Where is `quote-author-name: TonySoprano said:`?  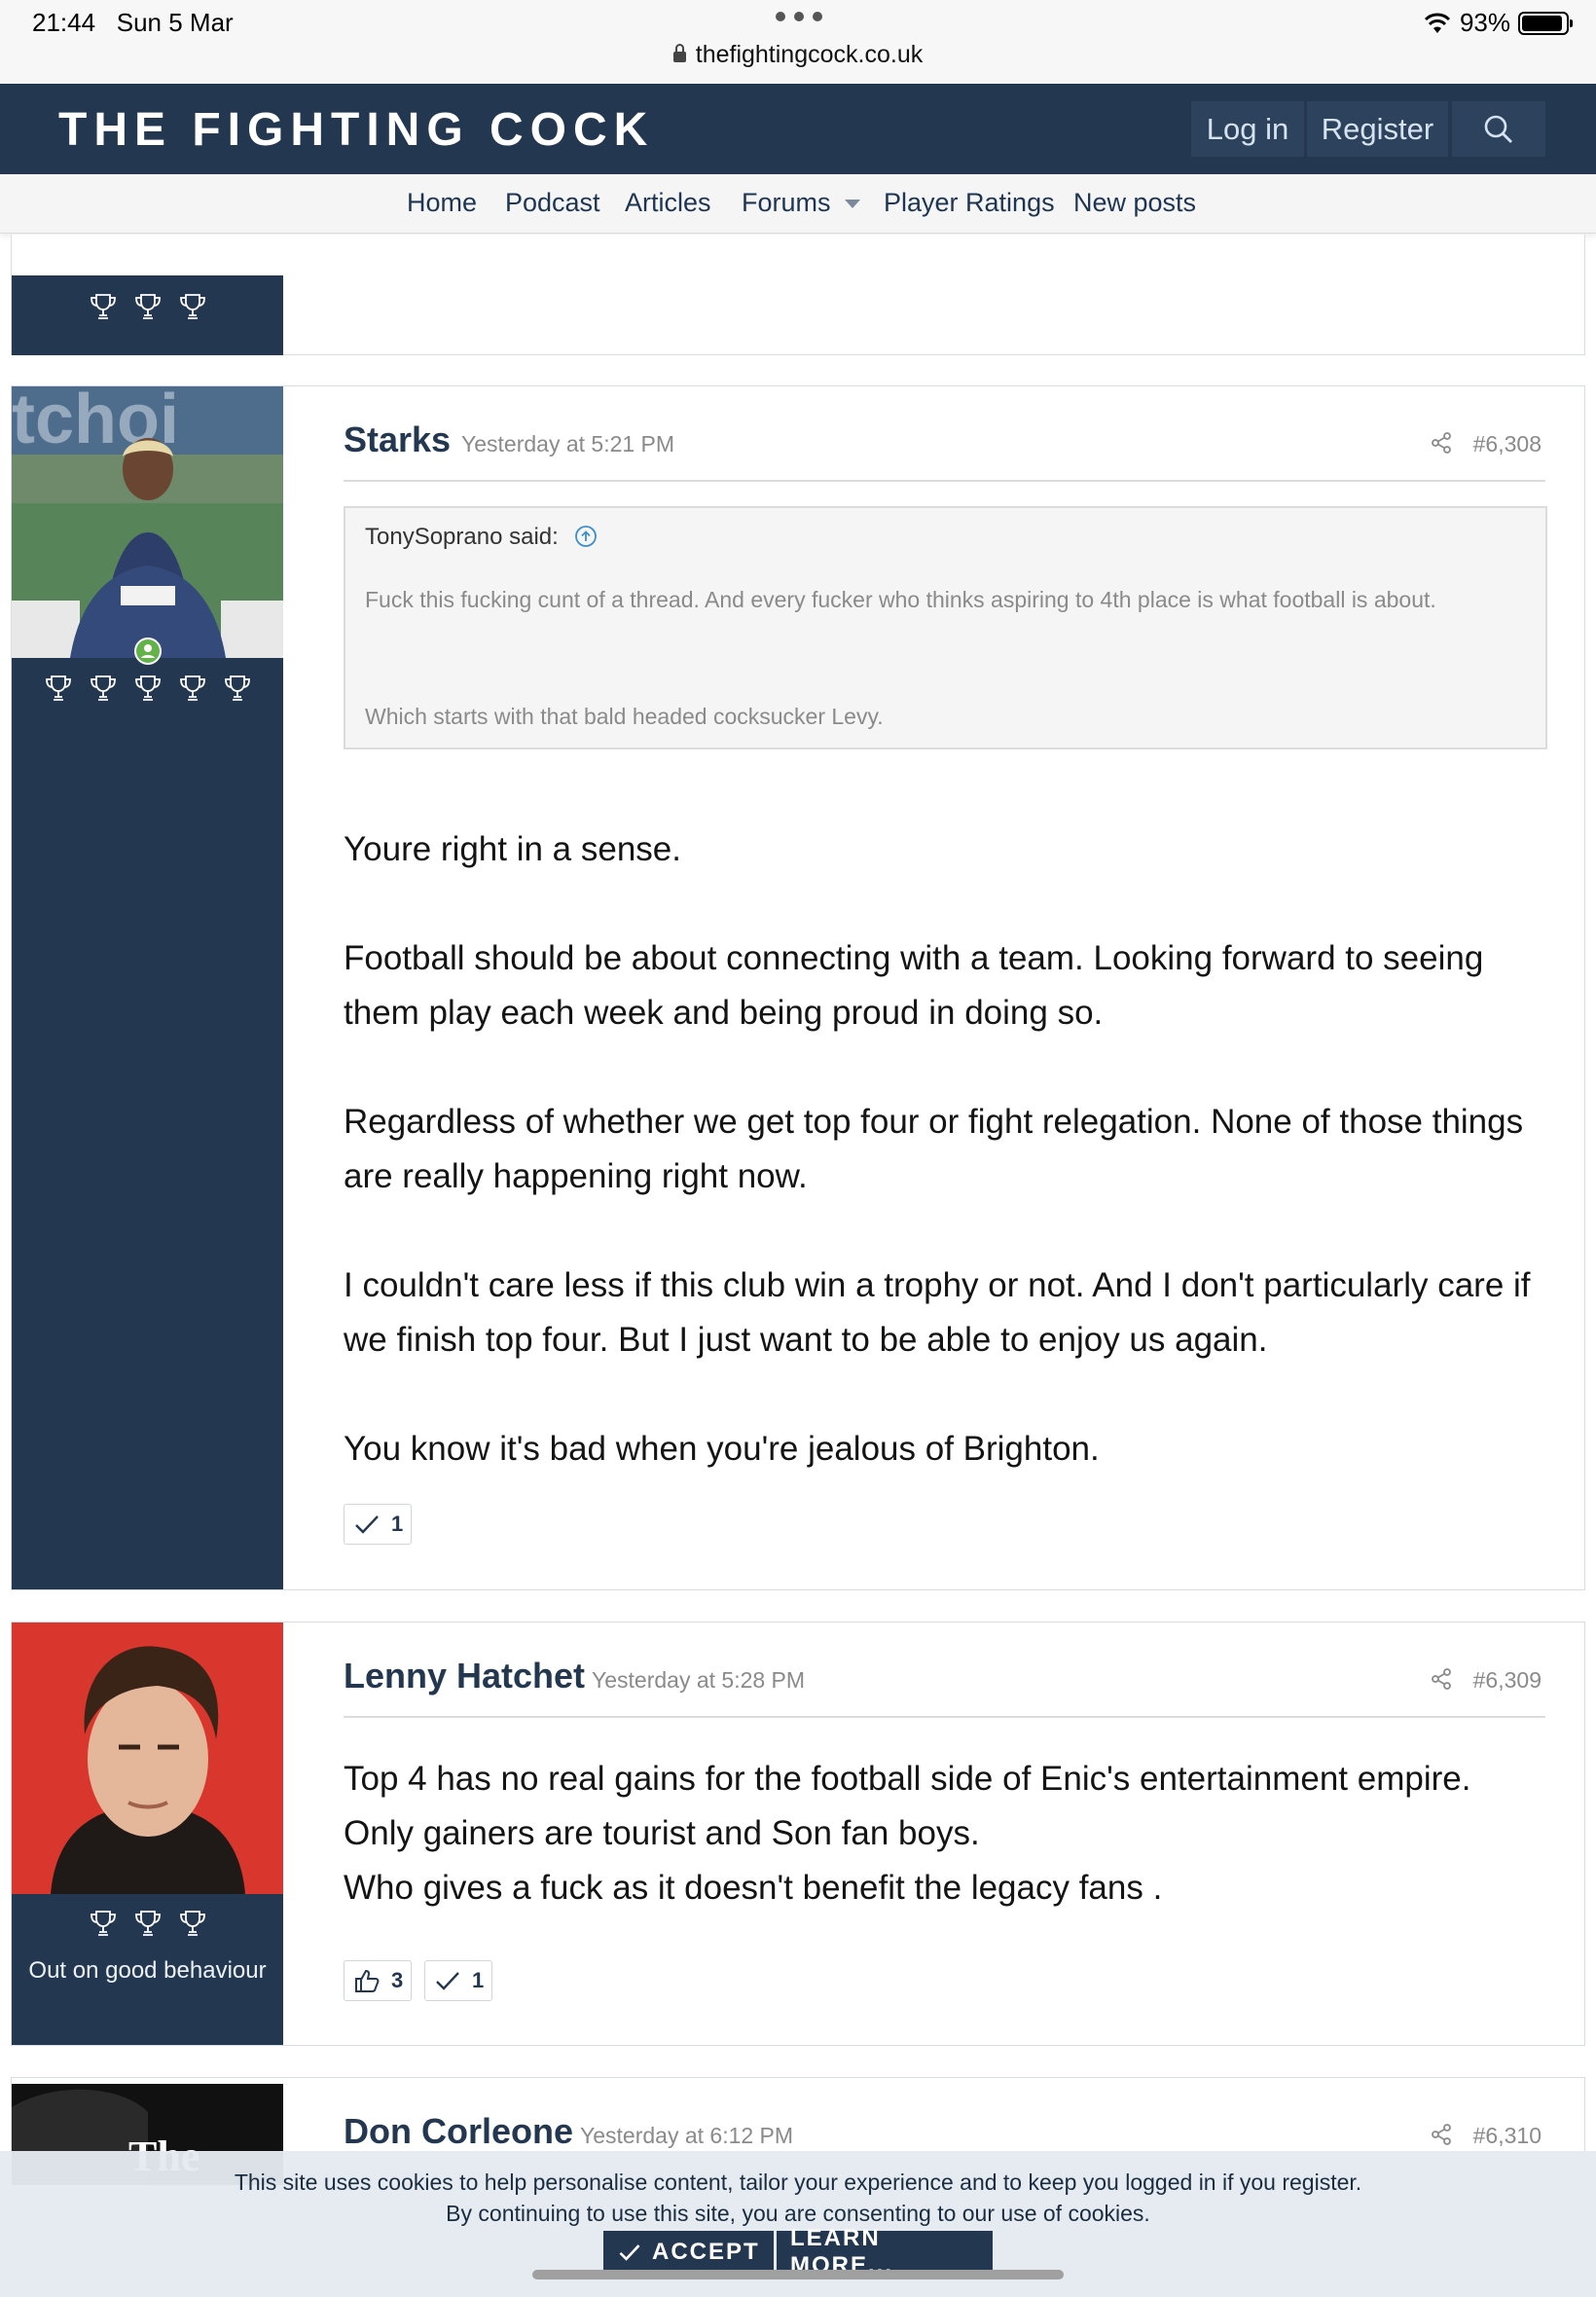 quote-author-name: TonySoprano said: is located at coordinates (462, 537).